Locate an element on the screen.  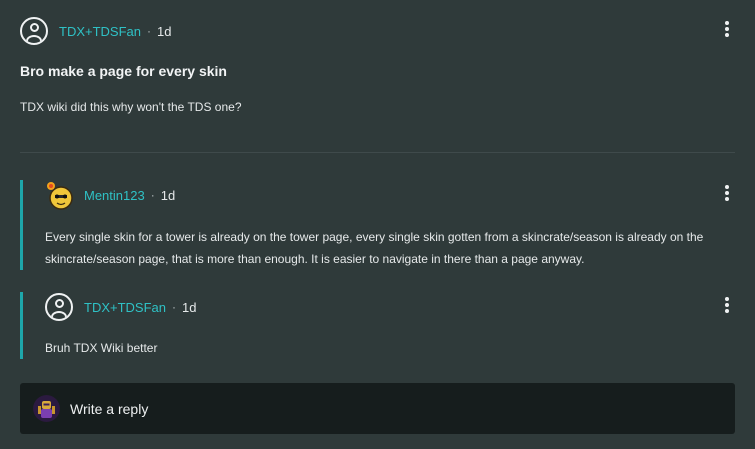
reply-author-link: Mentin123 is located at coordinates (114, 195).